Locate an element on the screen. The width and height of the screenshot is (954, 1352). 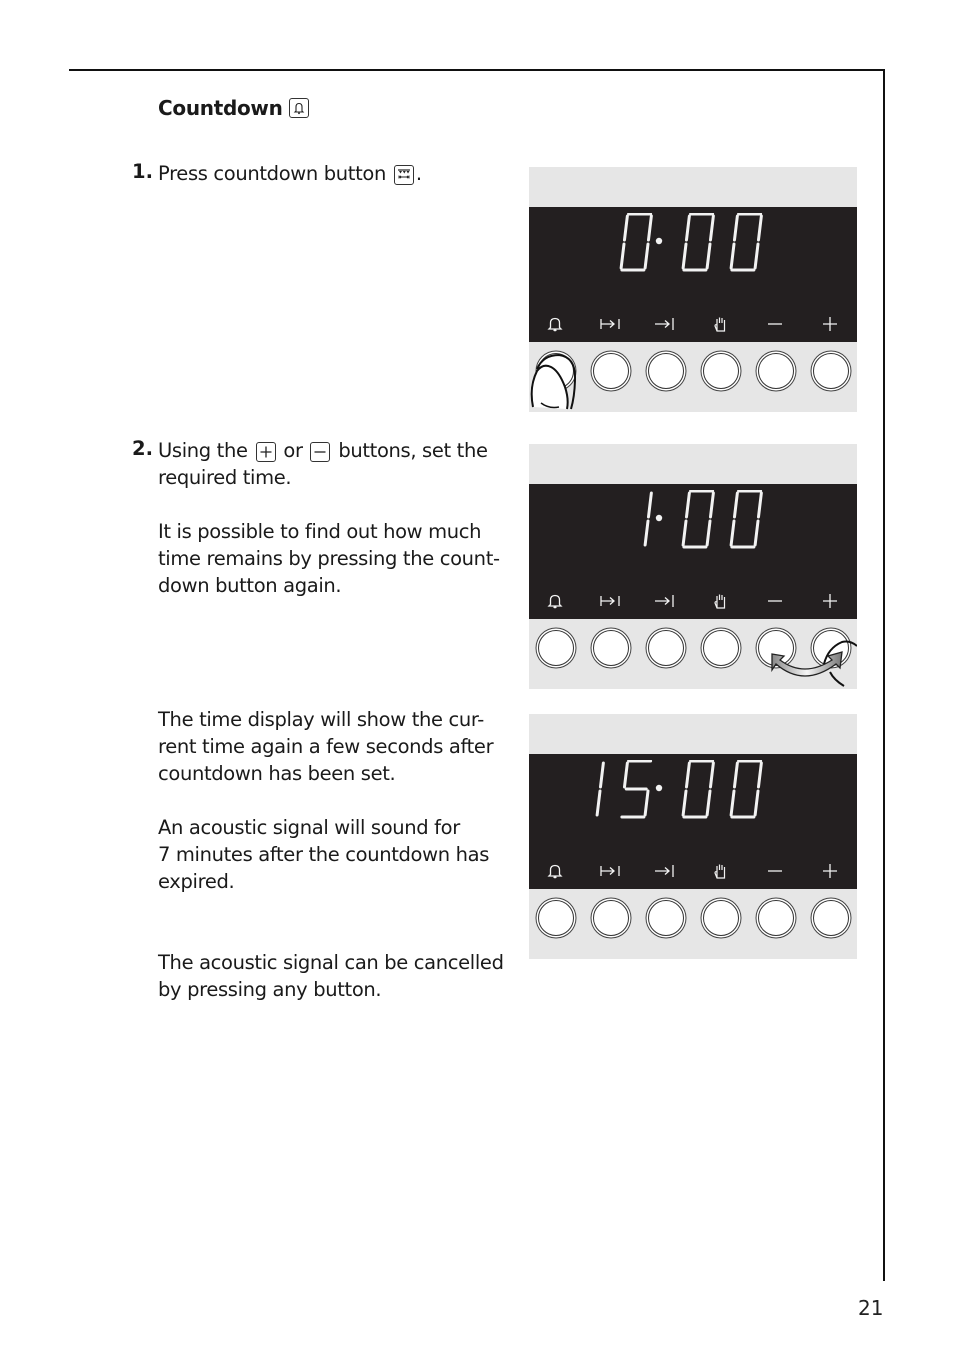
step-2-number: 2. is located at coordinates (142, 448).